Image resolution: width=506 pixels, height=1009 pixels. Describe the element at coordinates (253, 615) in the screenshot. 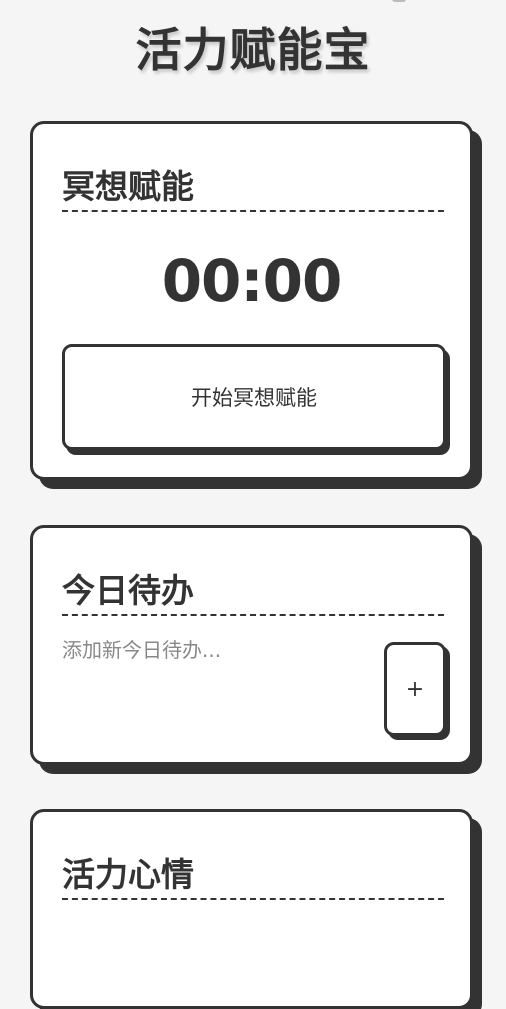

I see `todo-divider` at that location.